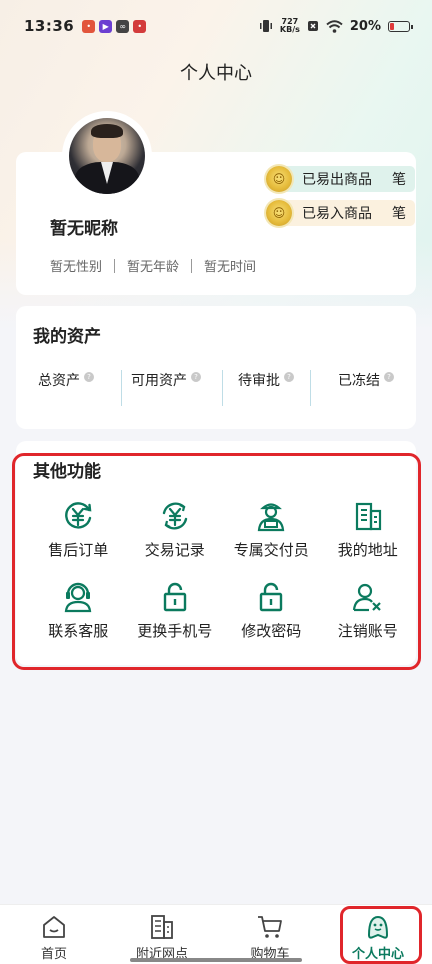  Describe the element at coordinates (78, 597) in the screenshot. I see `headset-icon` at that location.